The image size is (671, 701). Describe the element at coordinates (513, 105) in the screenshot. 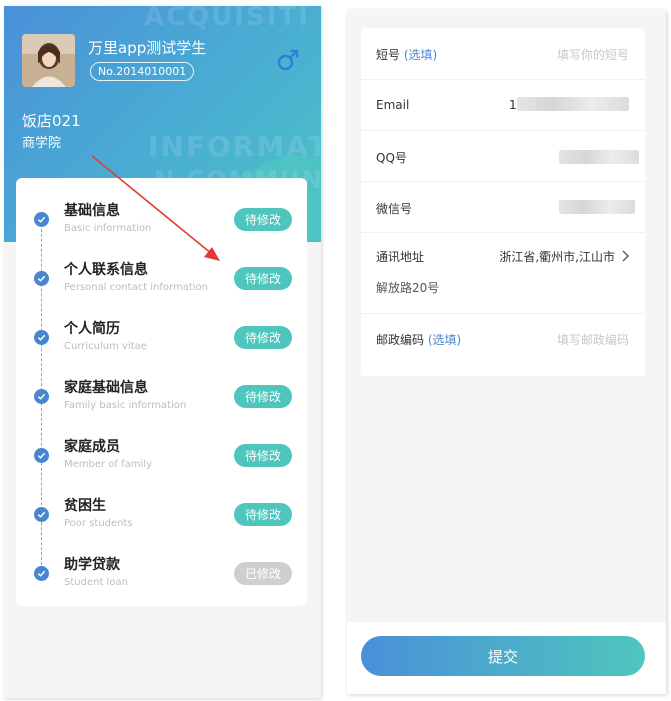

I see `email-value: 1` at that location.